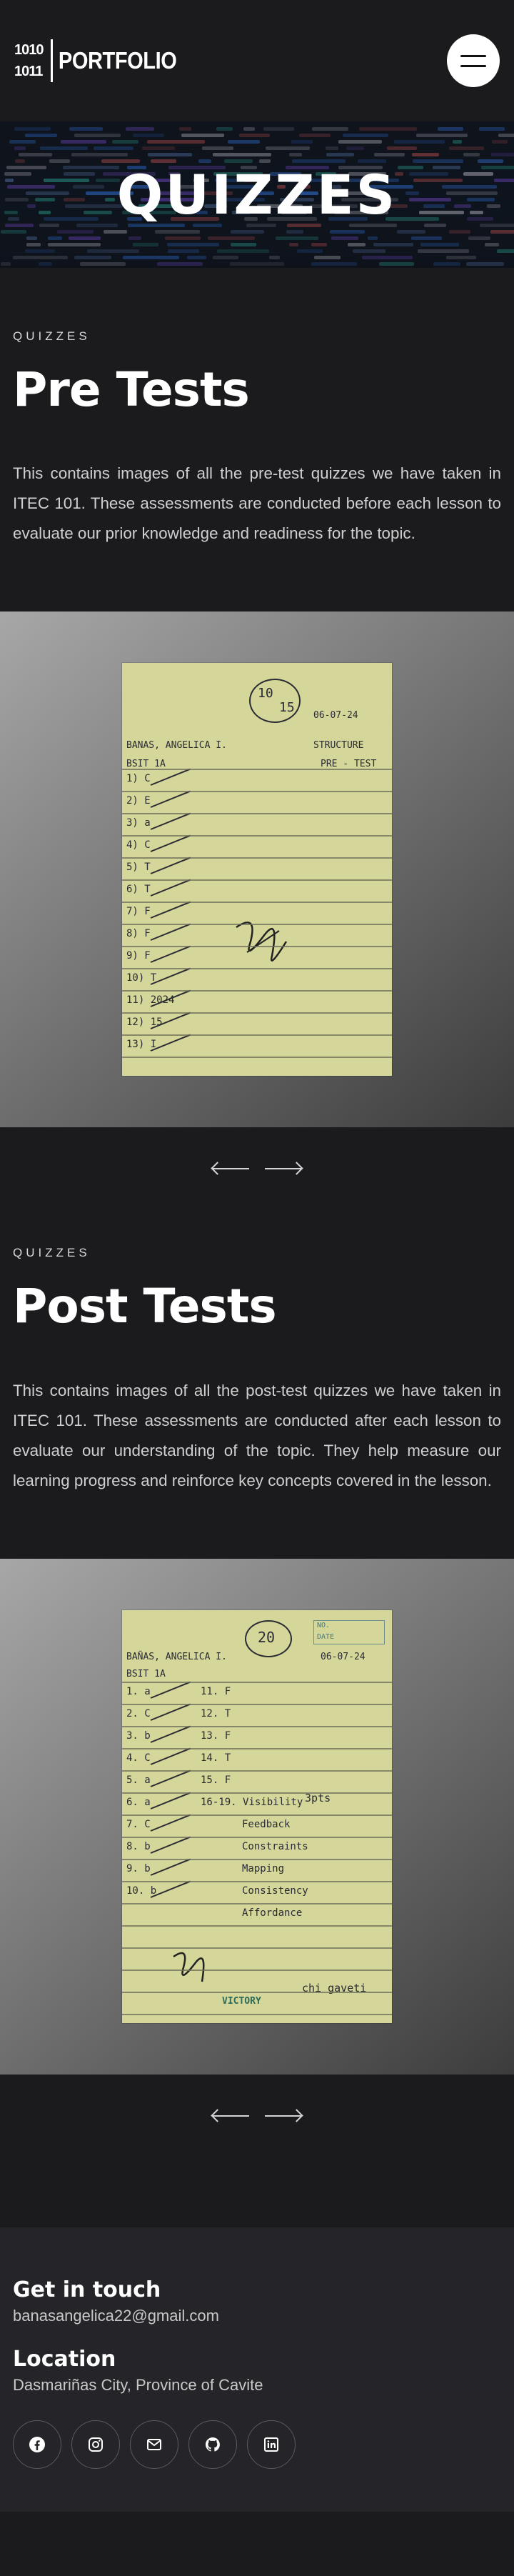  I want to click on pre-tests-eyebrow: QUIZZES, so click(52, 336).